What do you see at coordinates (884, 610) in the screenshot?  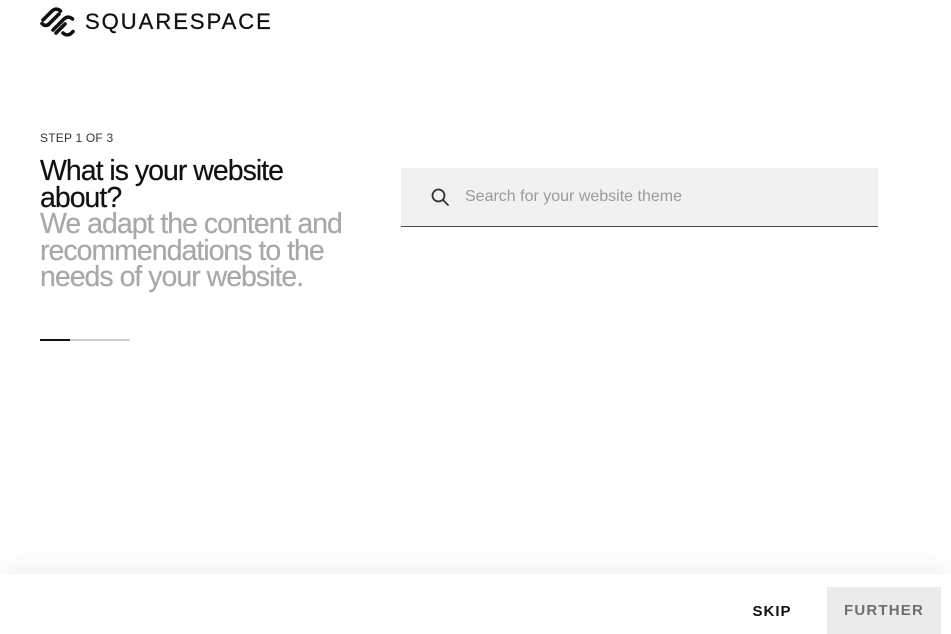 I see `further-button: FURTHER` at bounding box center [884, 610].